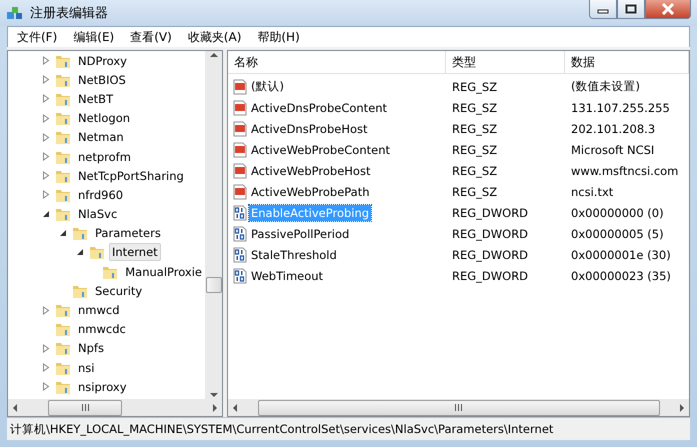 The height and width of the screenshot is (447, 697). Describe the element at coordinates (97, 214) in the screenshot. I see `tree-item: NlaSvc` at that location.